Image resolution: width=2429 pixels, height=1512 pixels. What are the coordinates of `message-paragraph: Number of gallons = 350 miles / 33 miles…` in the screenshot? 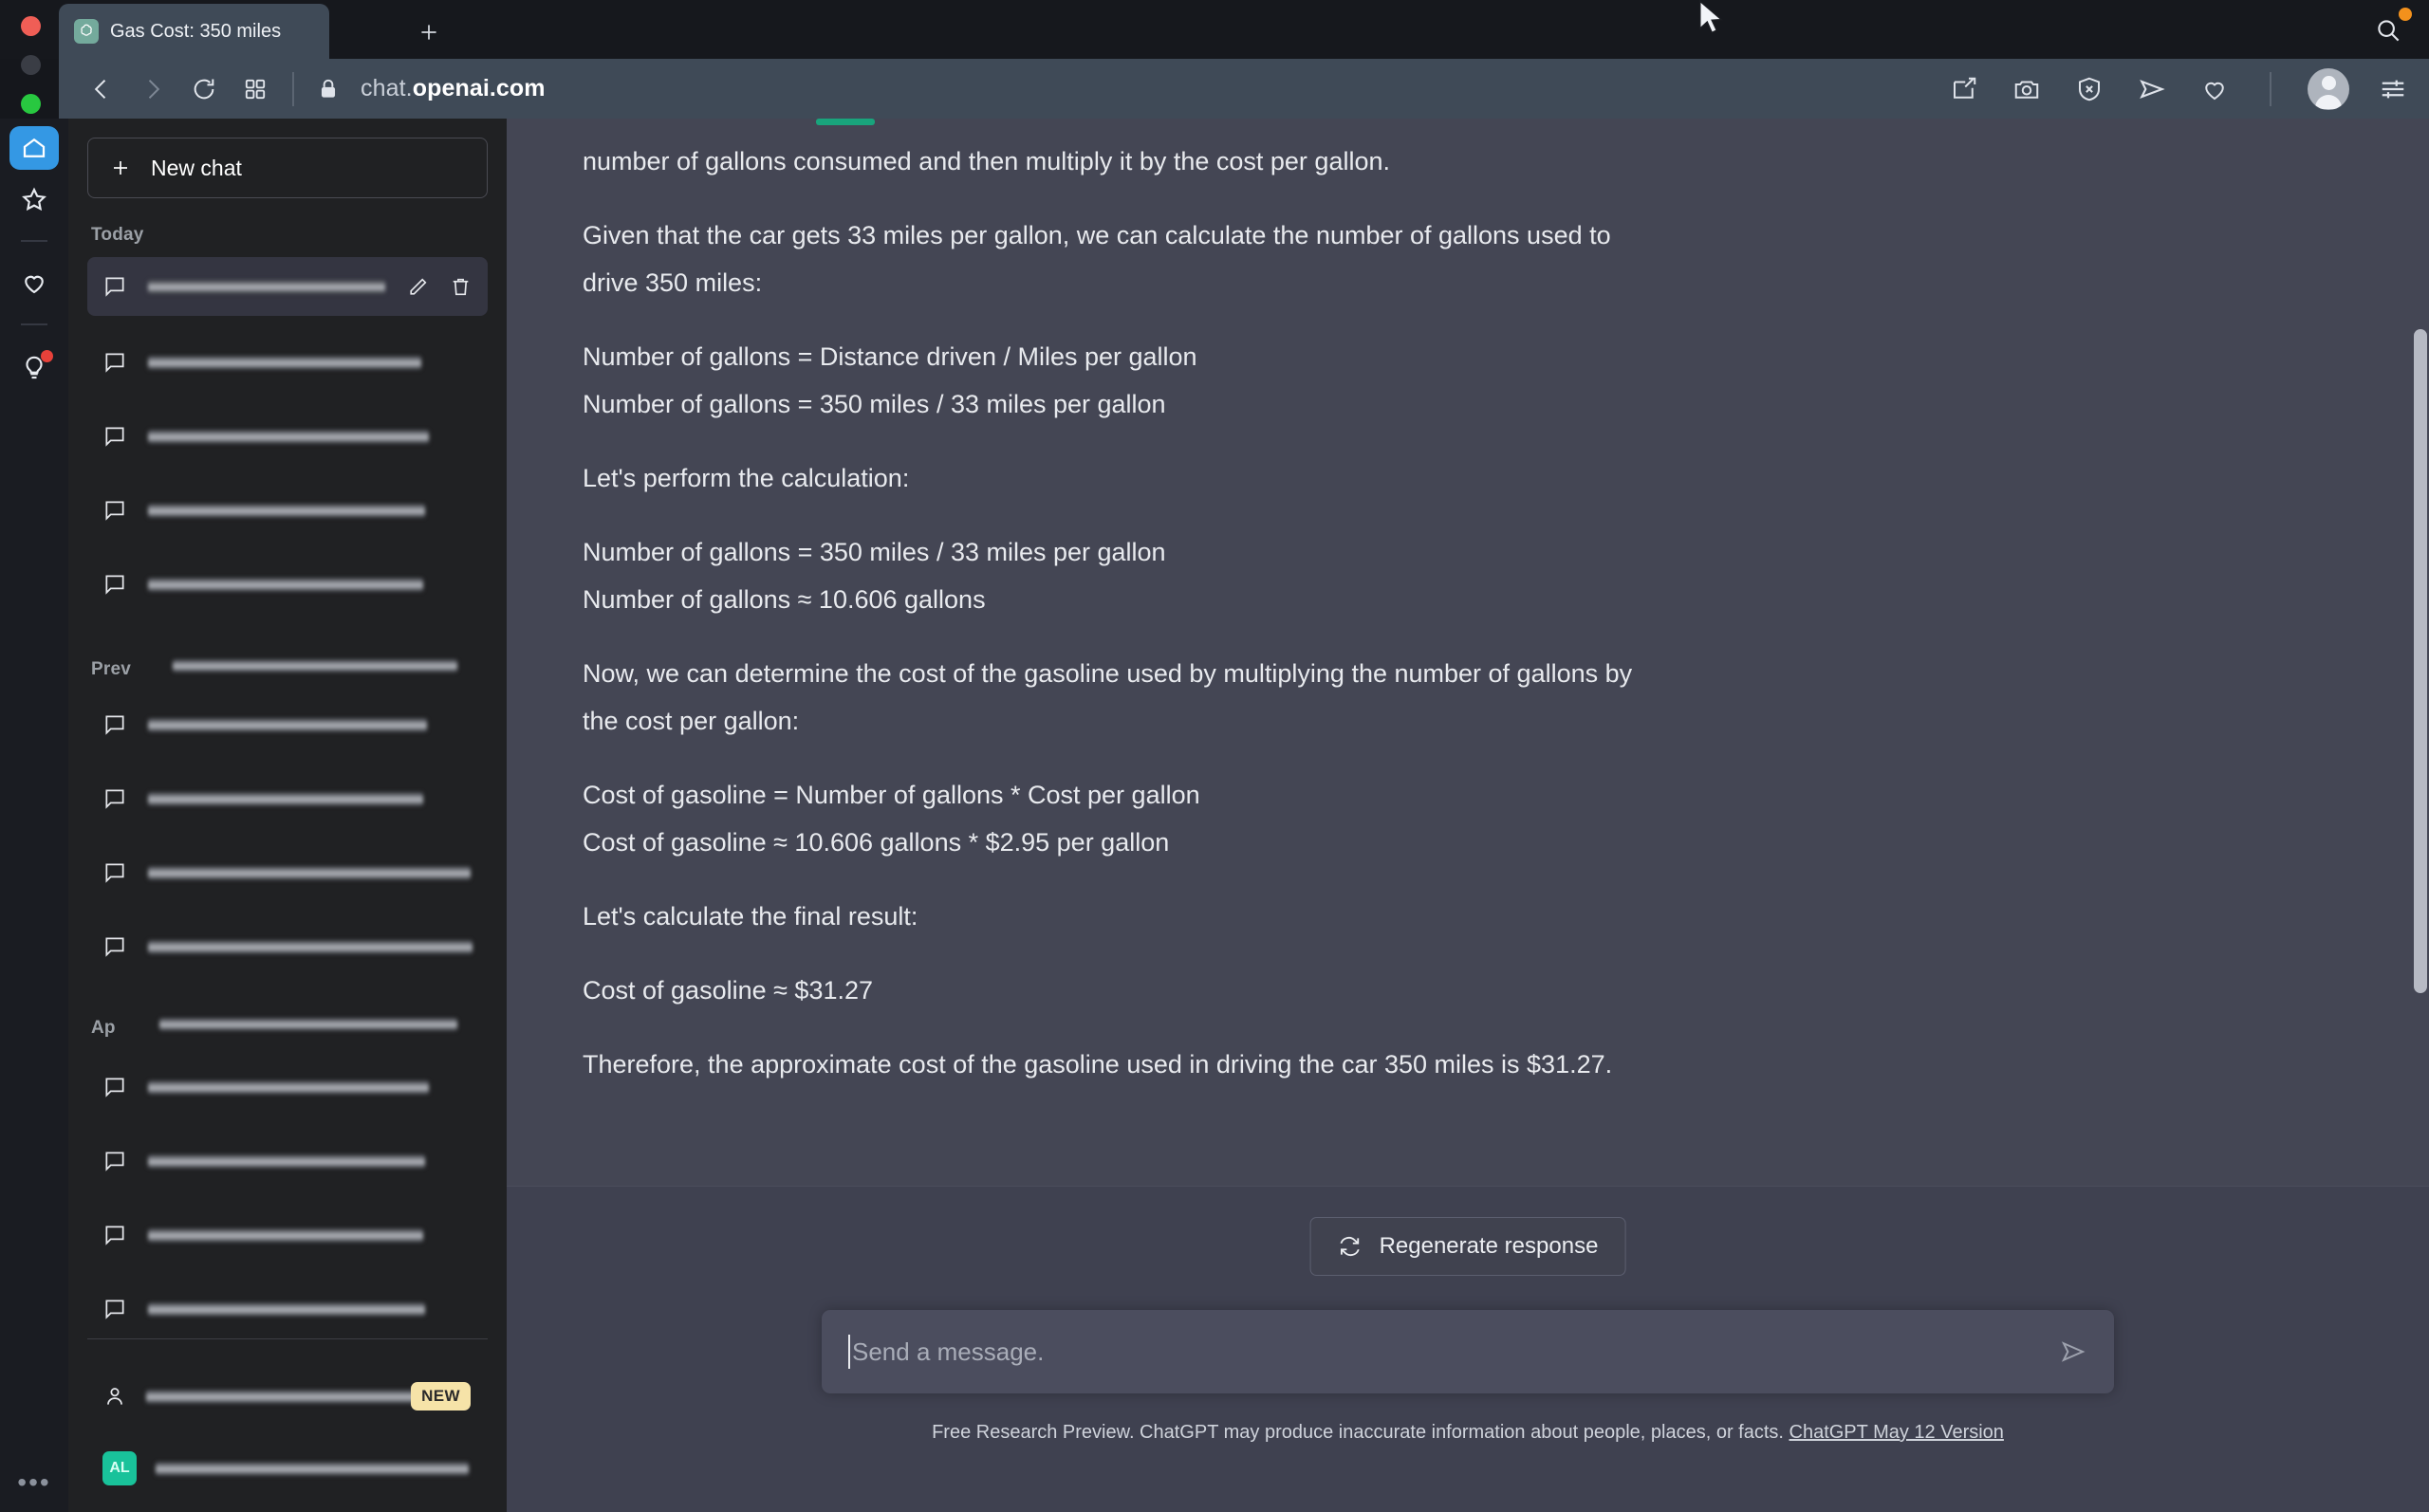 It's located at (874, 576).